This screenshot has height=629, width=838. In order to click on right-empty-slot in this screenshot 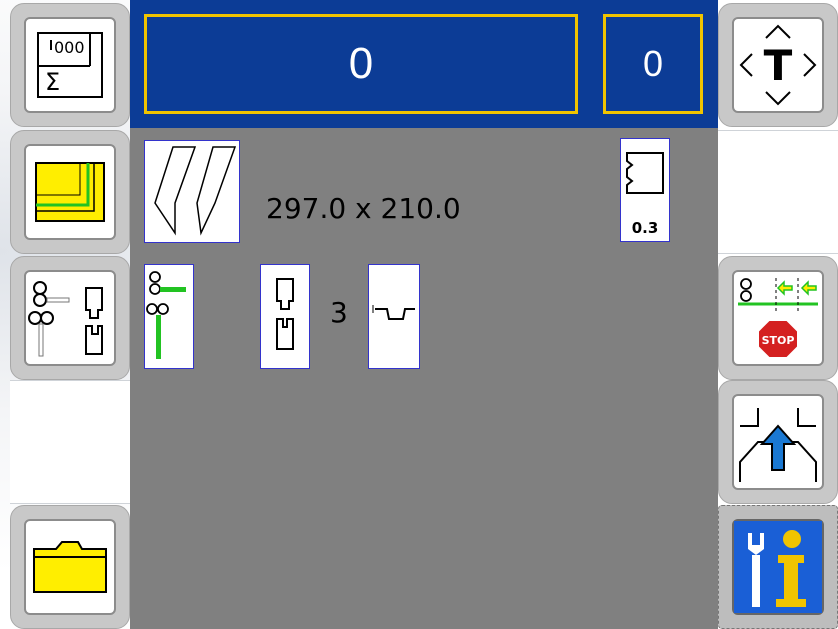, I will do `click(778, 192)`.